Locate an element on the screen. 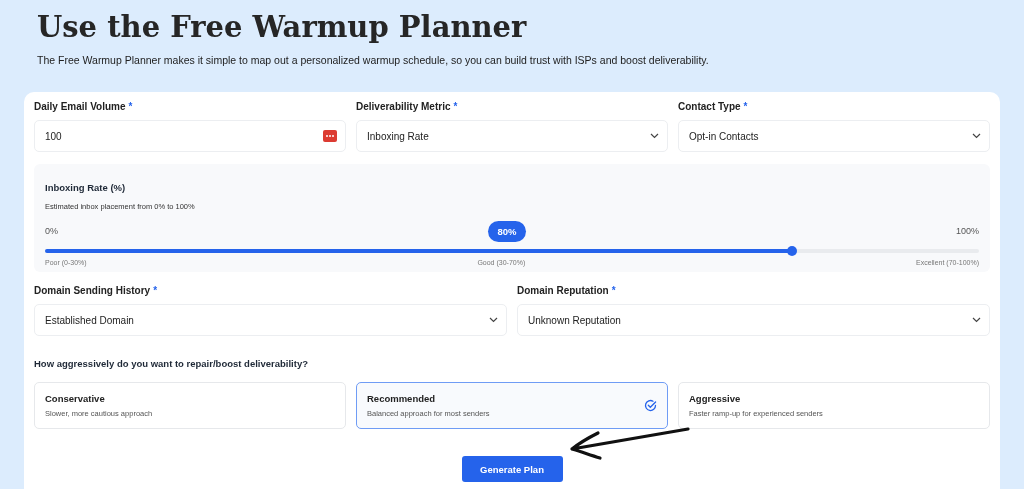 Image resolution: width=1024 pixels, height=489 pixels. field-label: Deliverability Metric is located at coordinates (403, 107).